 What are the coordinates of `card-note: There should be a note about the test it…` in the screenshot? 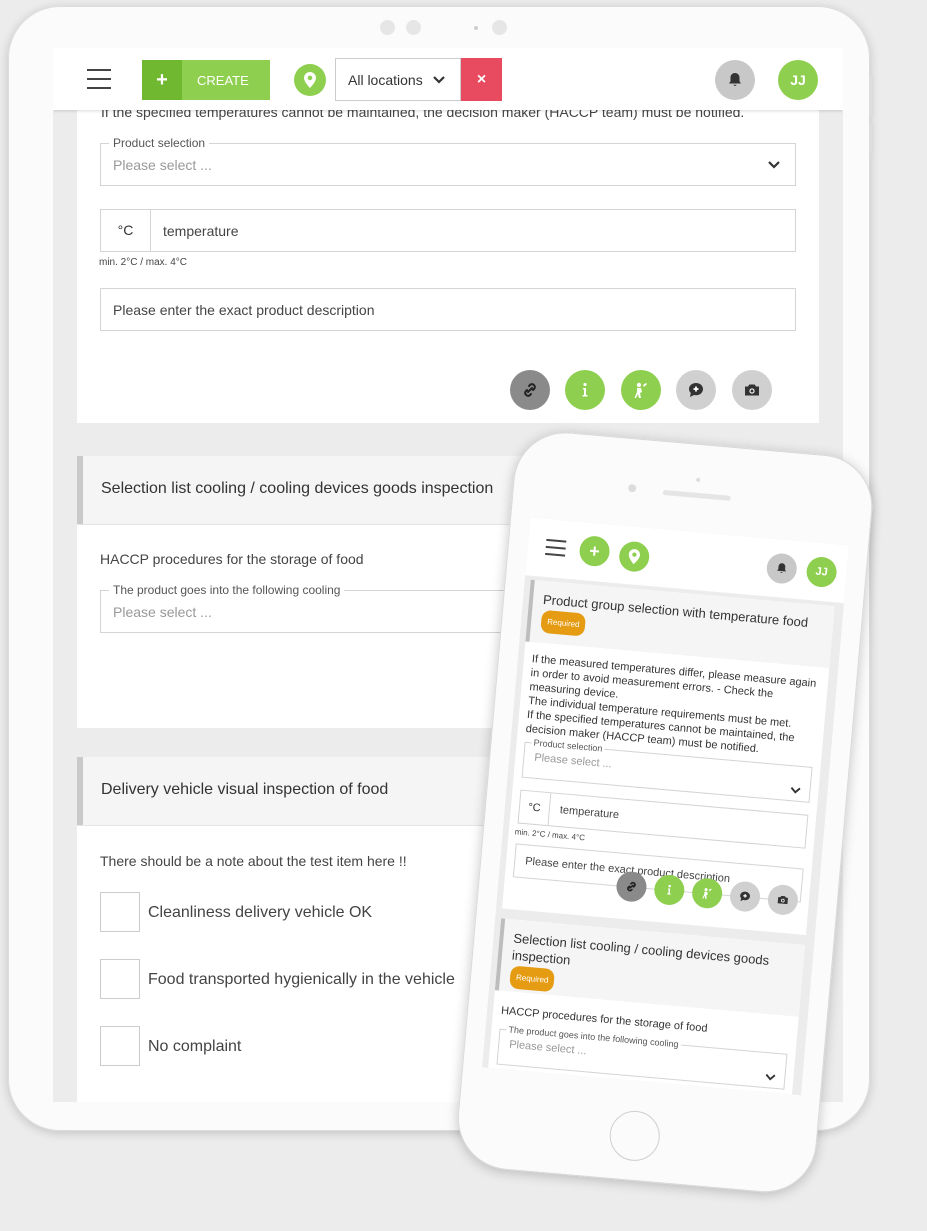 It's located at (253, 861).